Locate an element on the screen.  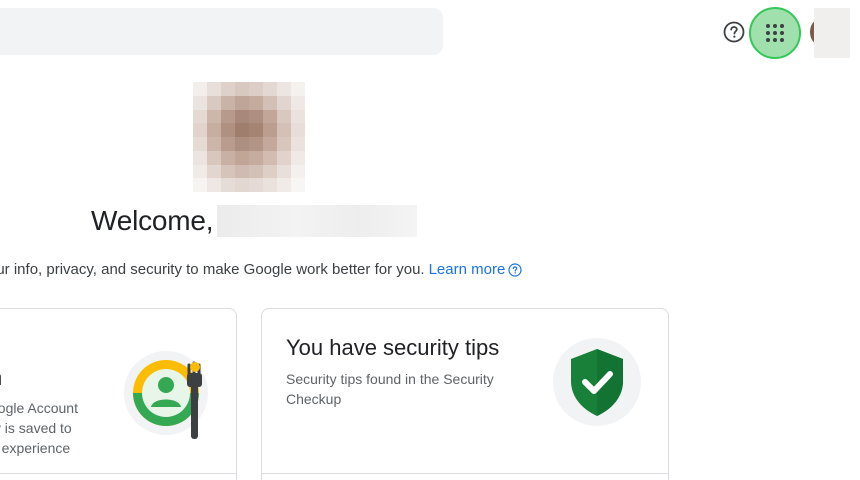
privacy-personalization-icon is located at coordinates (166, 395).